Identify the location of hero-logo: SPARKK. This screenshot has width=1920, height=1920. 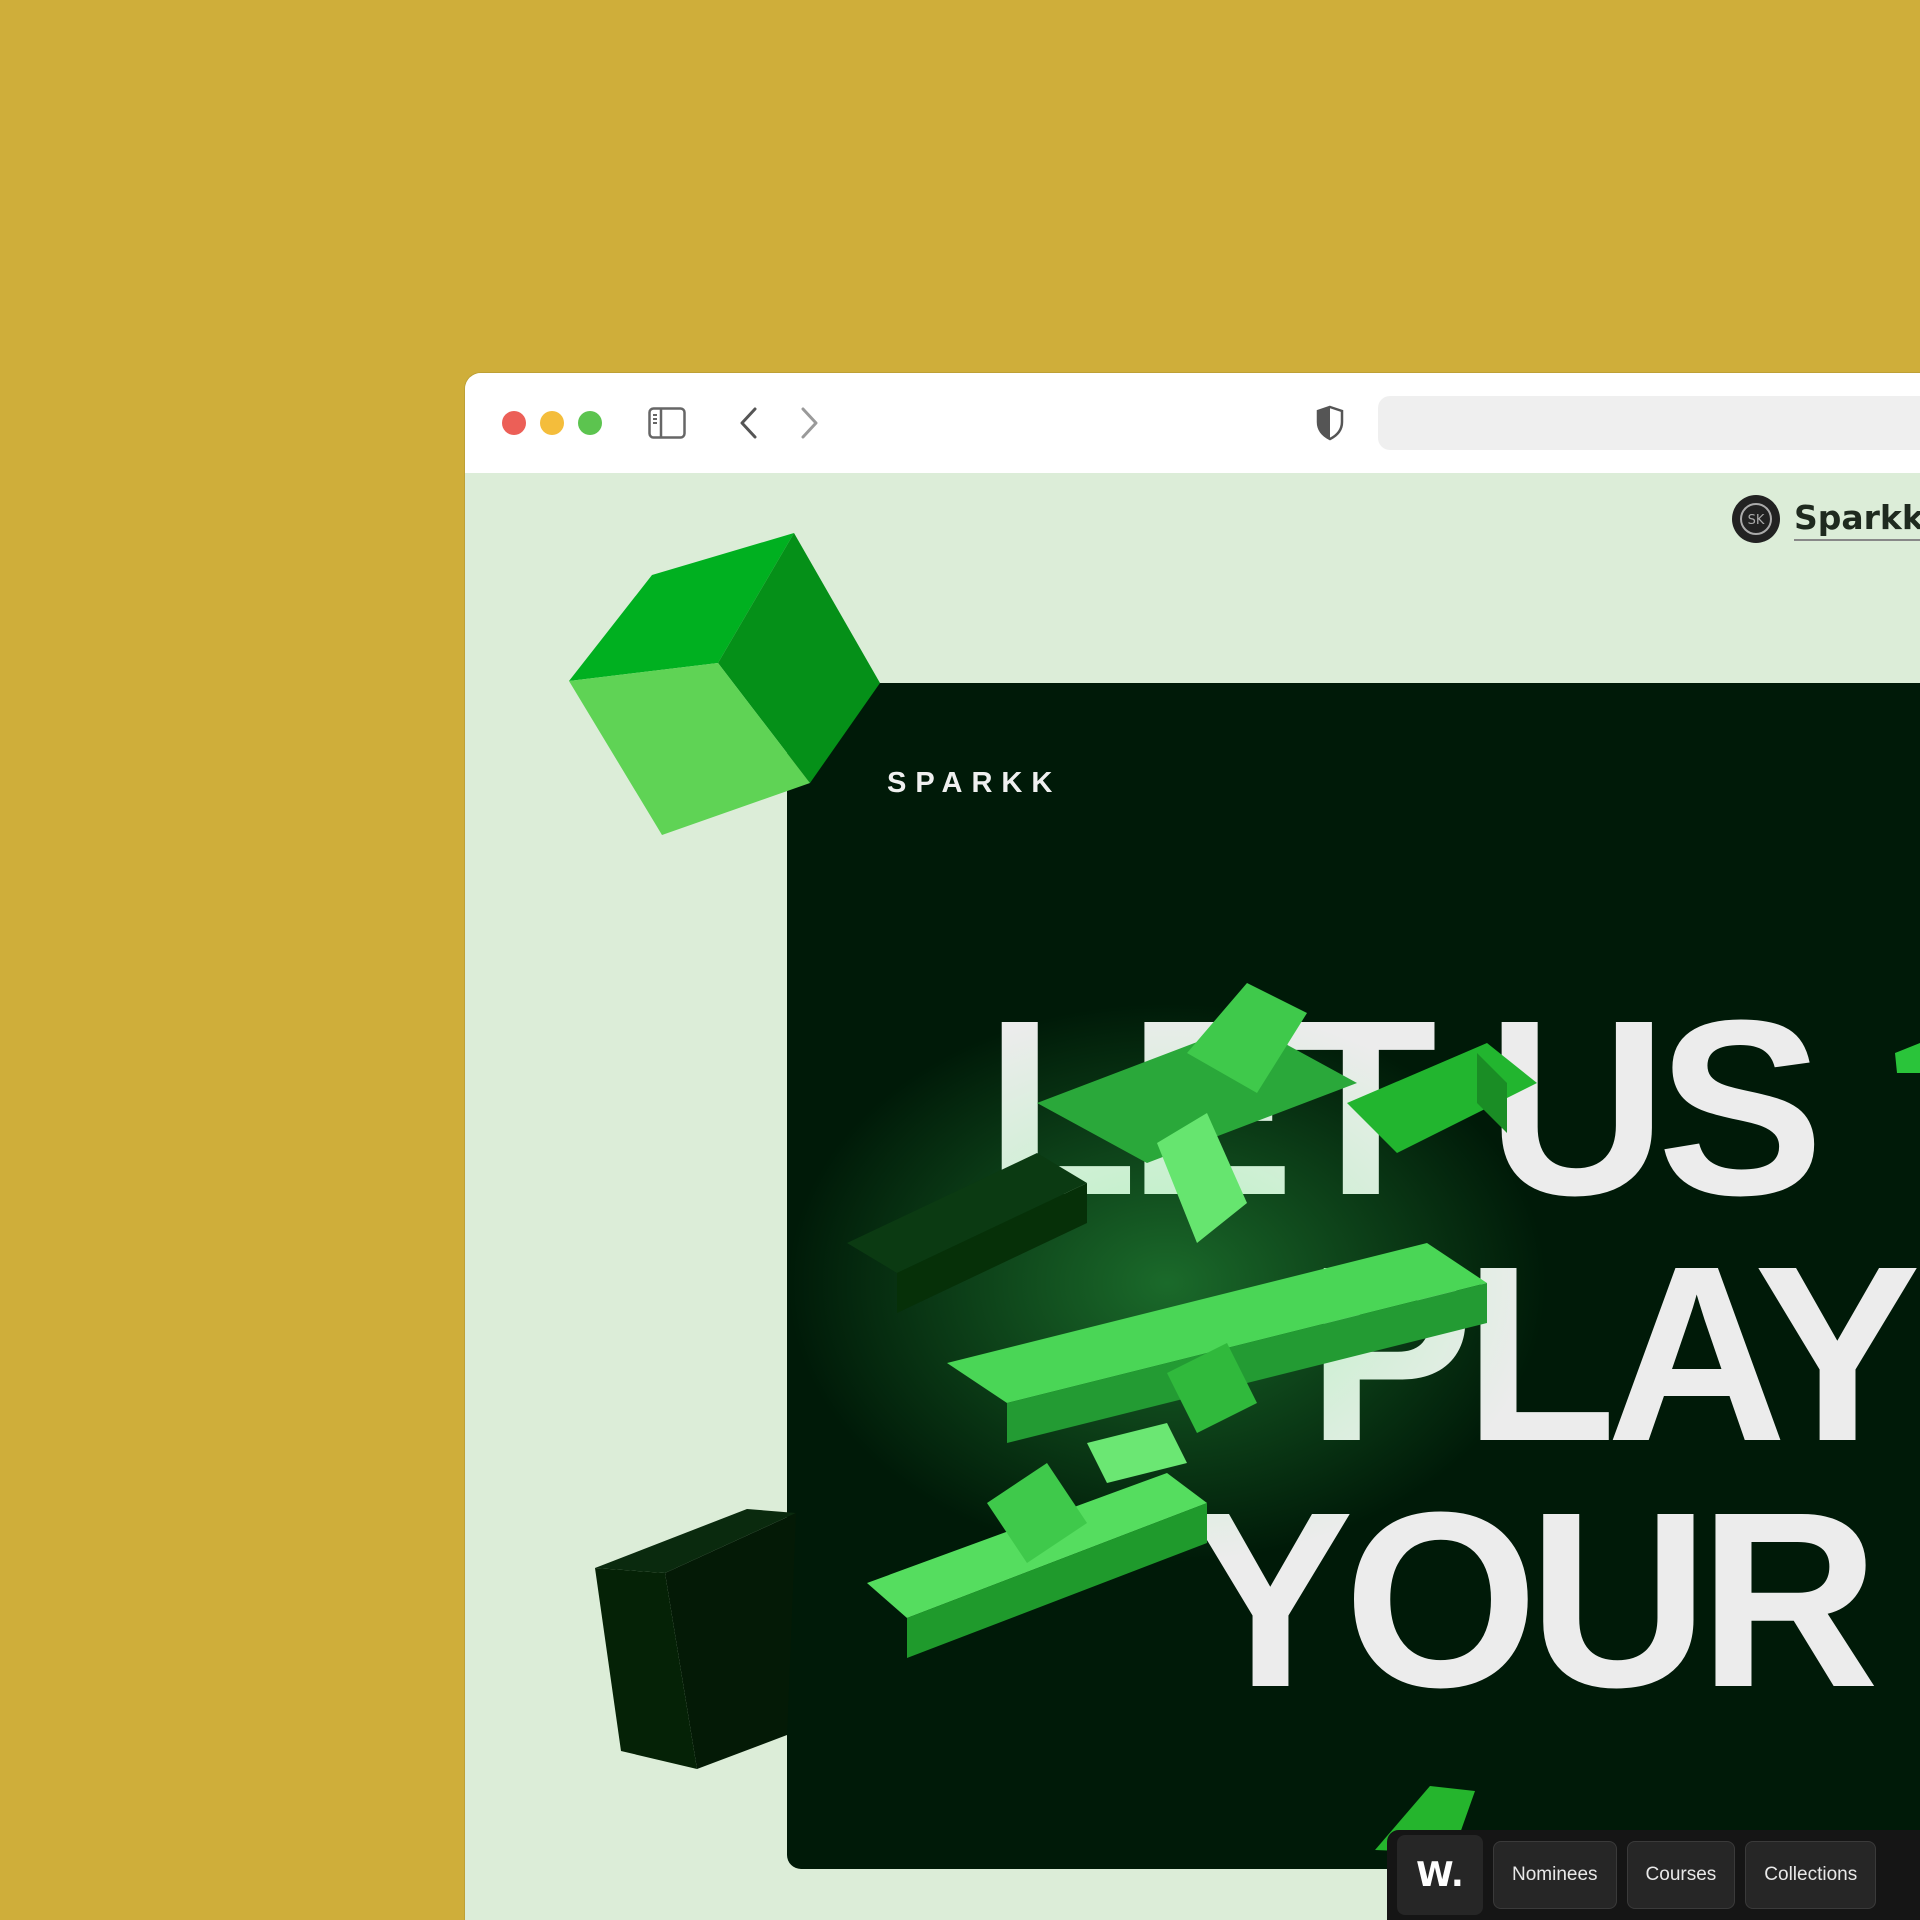
(974, 783).